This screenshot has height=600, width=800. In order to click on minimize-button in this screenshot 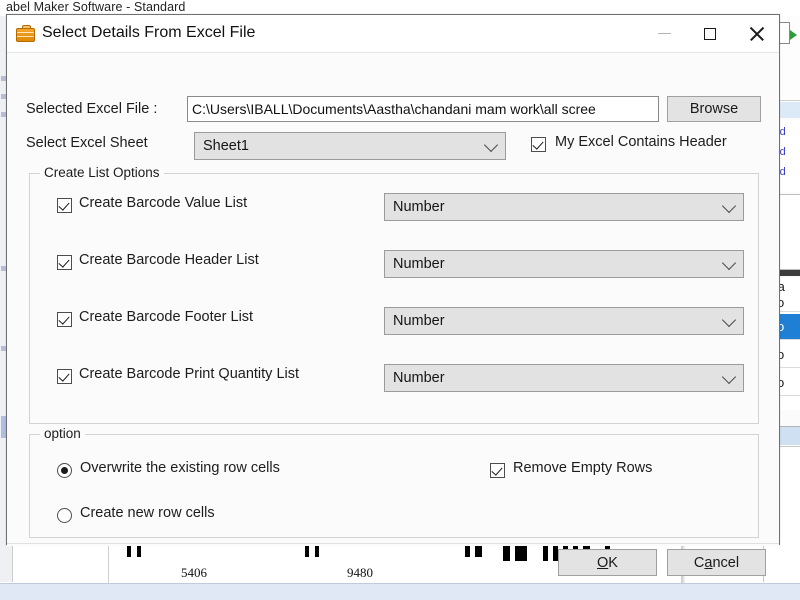, I will do `click(664, 33)`.